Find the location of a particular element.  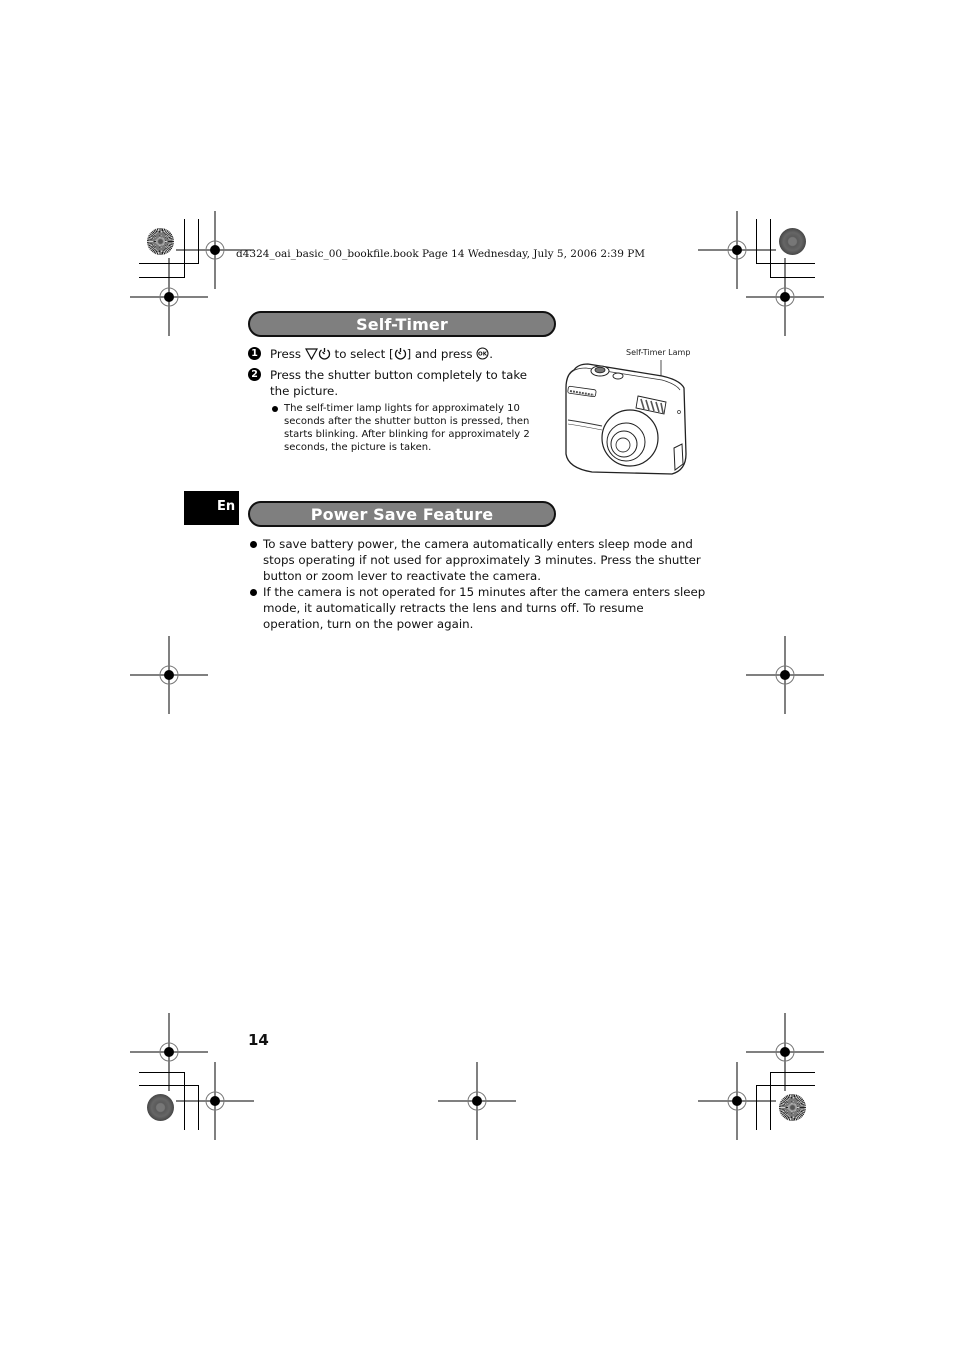

power-save-heading: Power Save Feature is located at coordinates (402, 514).